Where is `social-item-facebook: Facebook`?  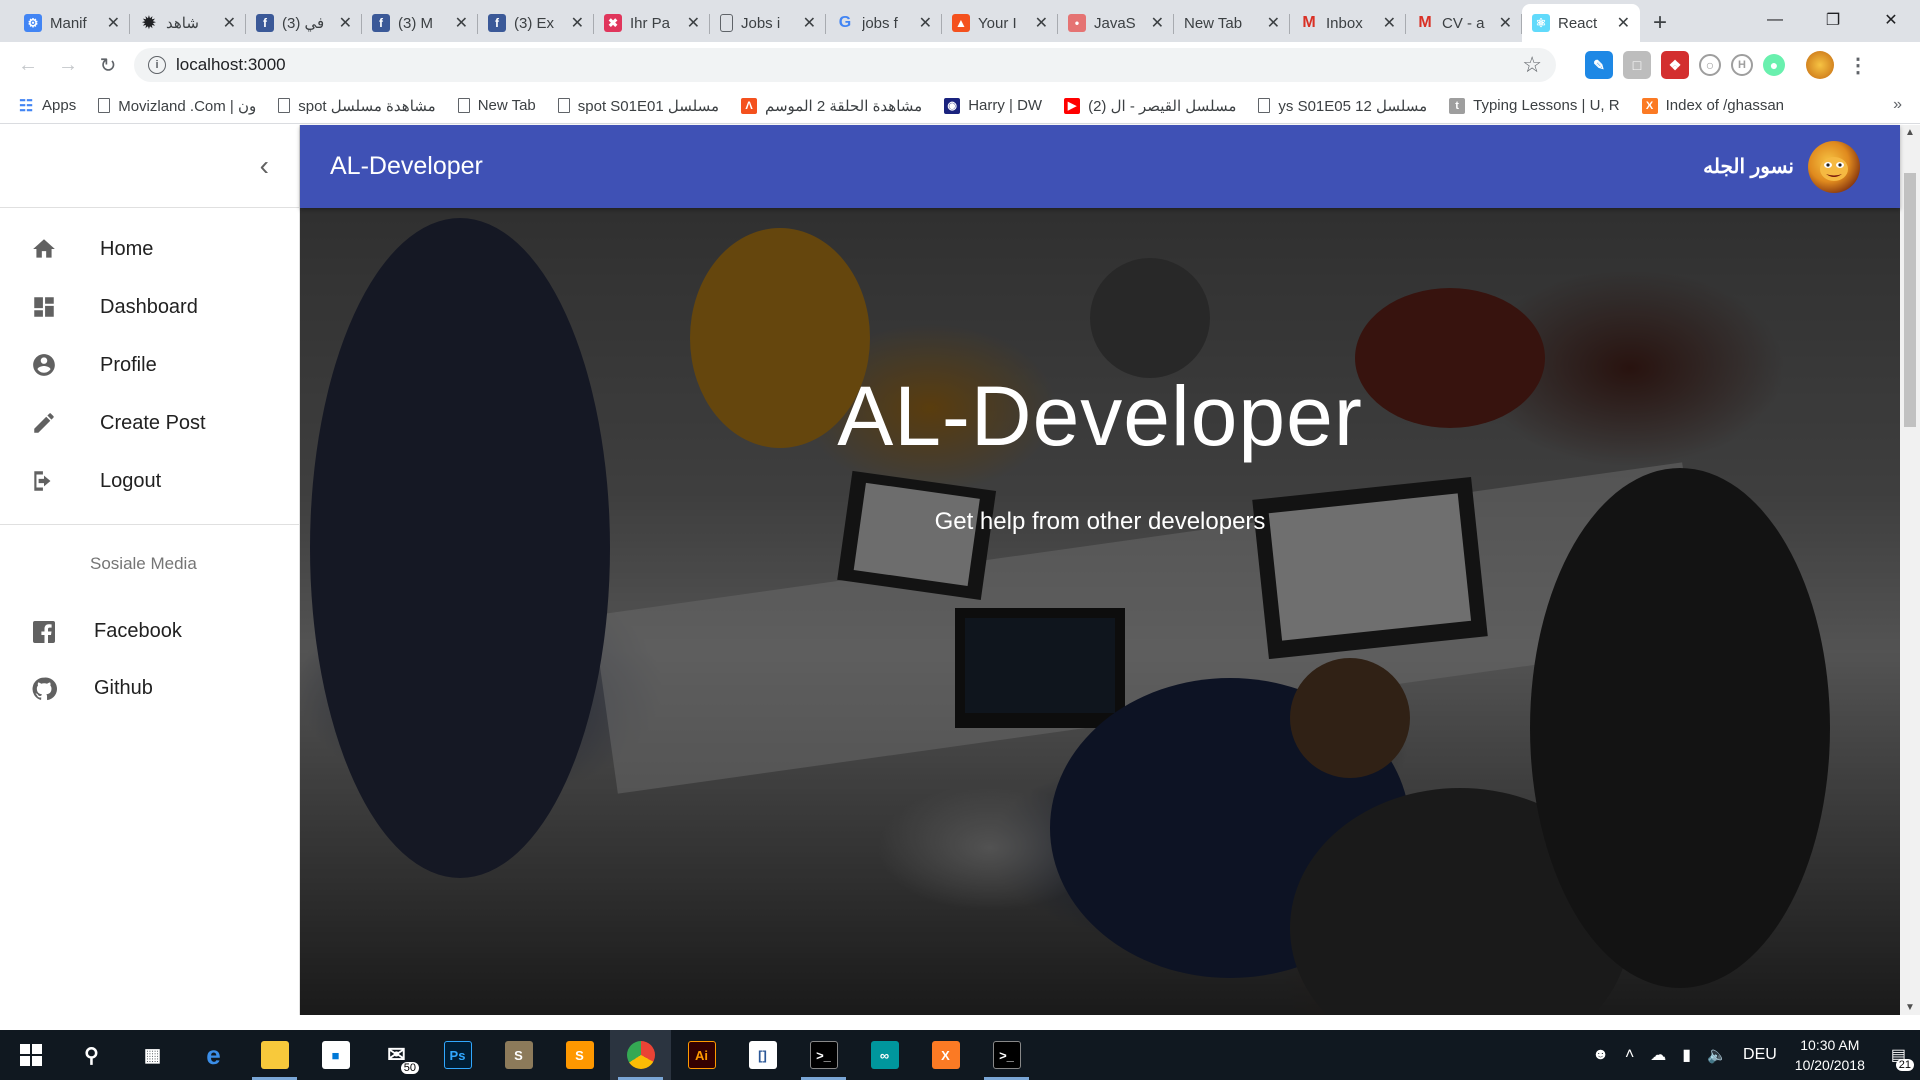 social-item-facebook: Facebook is located at coordinates (149, 631).